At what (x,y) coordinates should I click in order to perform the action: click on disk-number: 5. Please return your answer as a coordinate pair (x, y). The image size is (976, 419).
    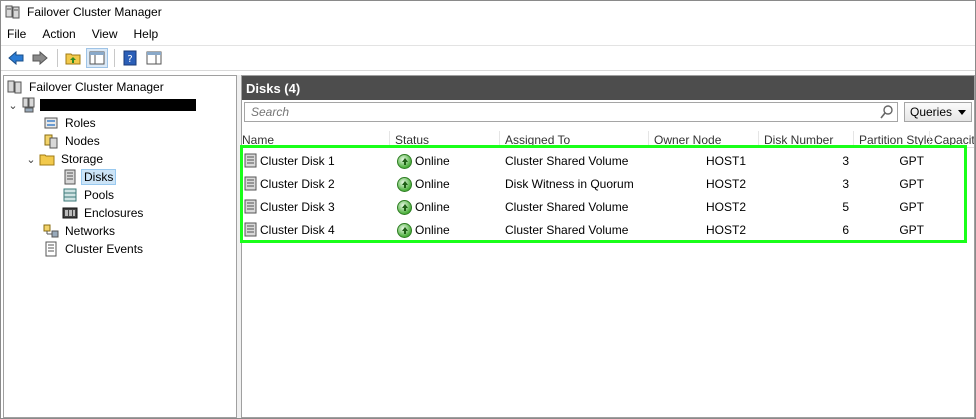
    Looking at the image, I should click on (845, 207).